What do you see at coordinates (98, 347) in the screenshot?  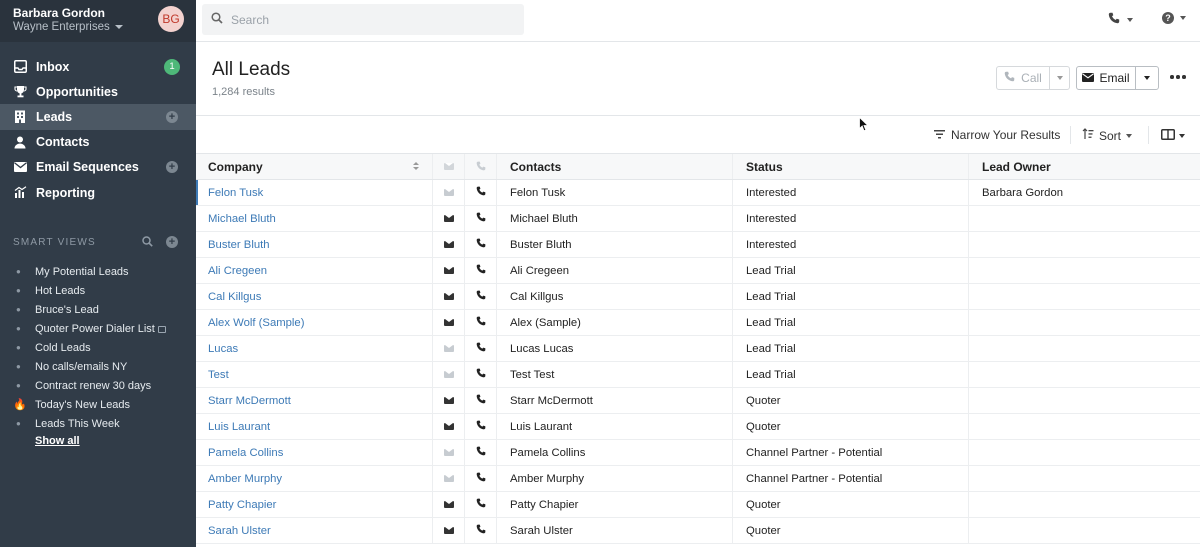 I see `smart-view-item: ● Cold Leads` at bounding box center [98, 347].